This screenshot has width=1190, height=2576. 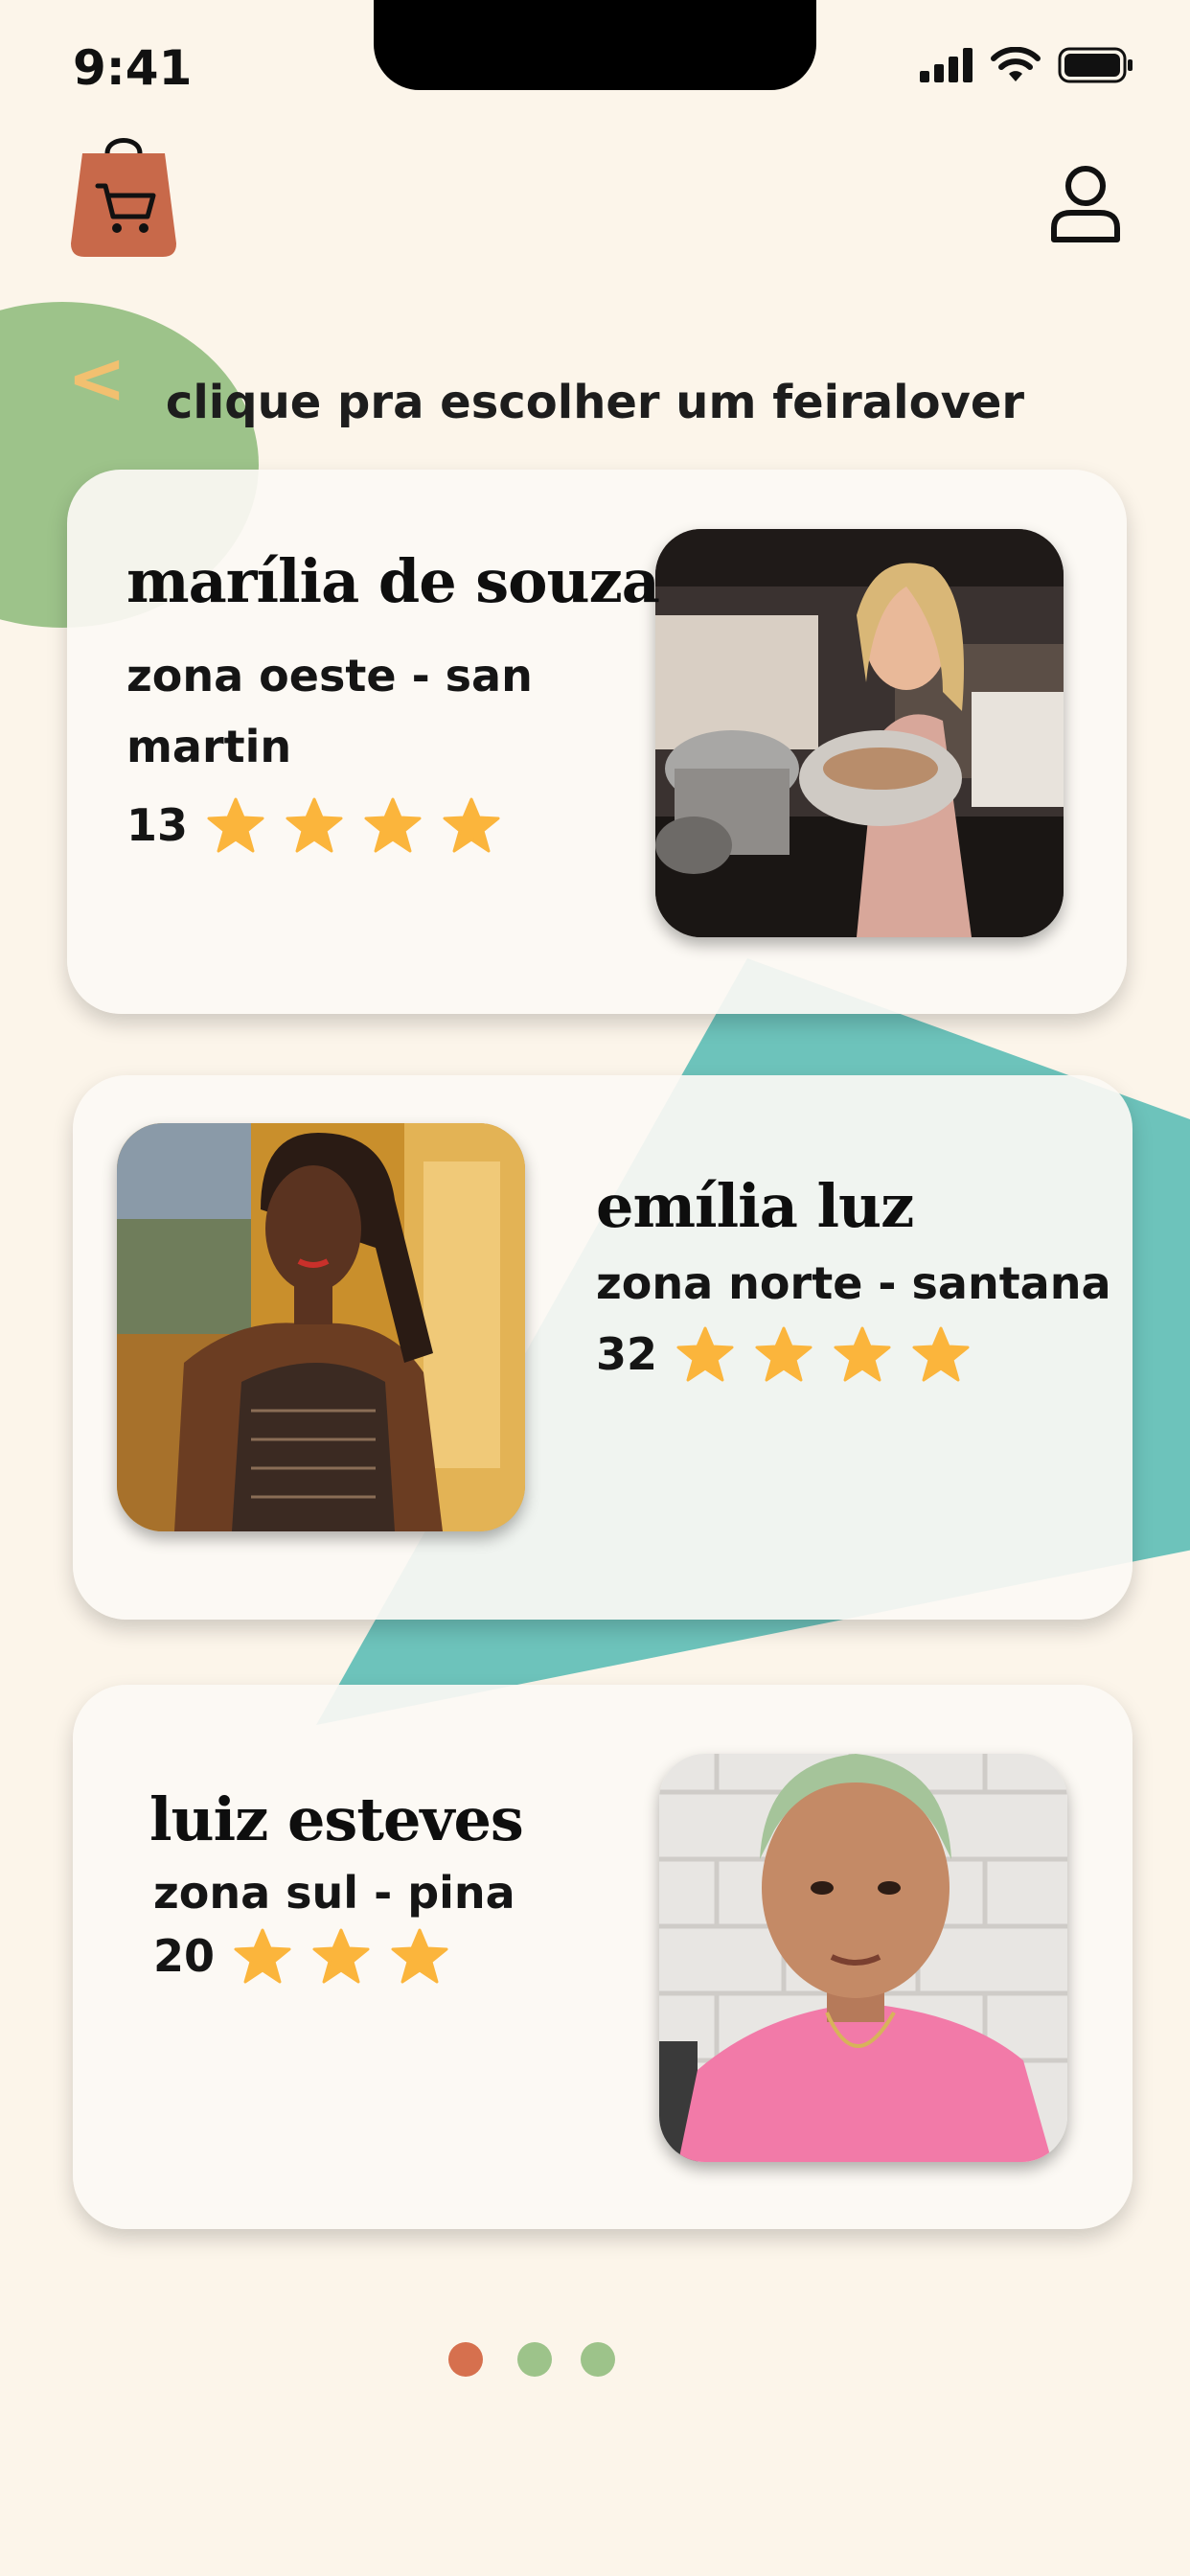 I want to click on feiralover-name: luiz esteves, so click(x=336, y=1819).